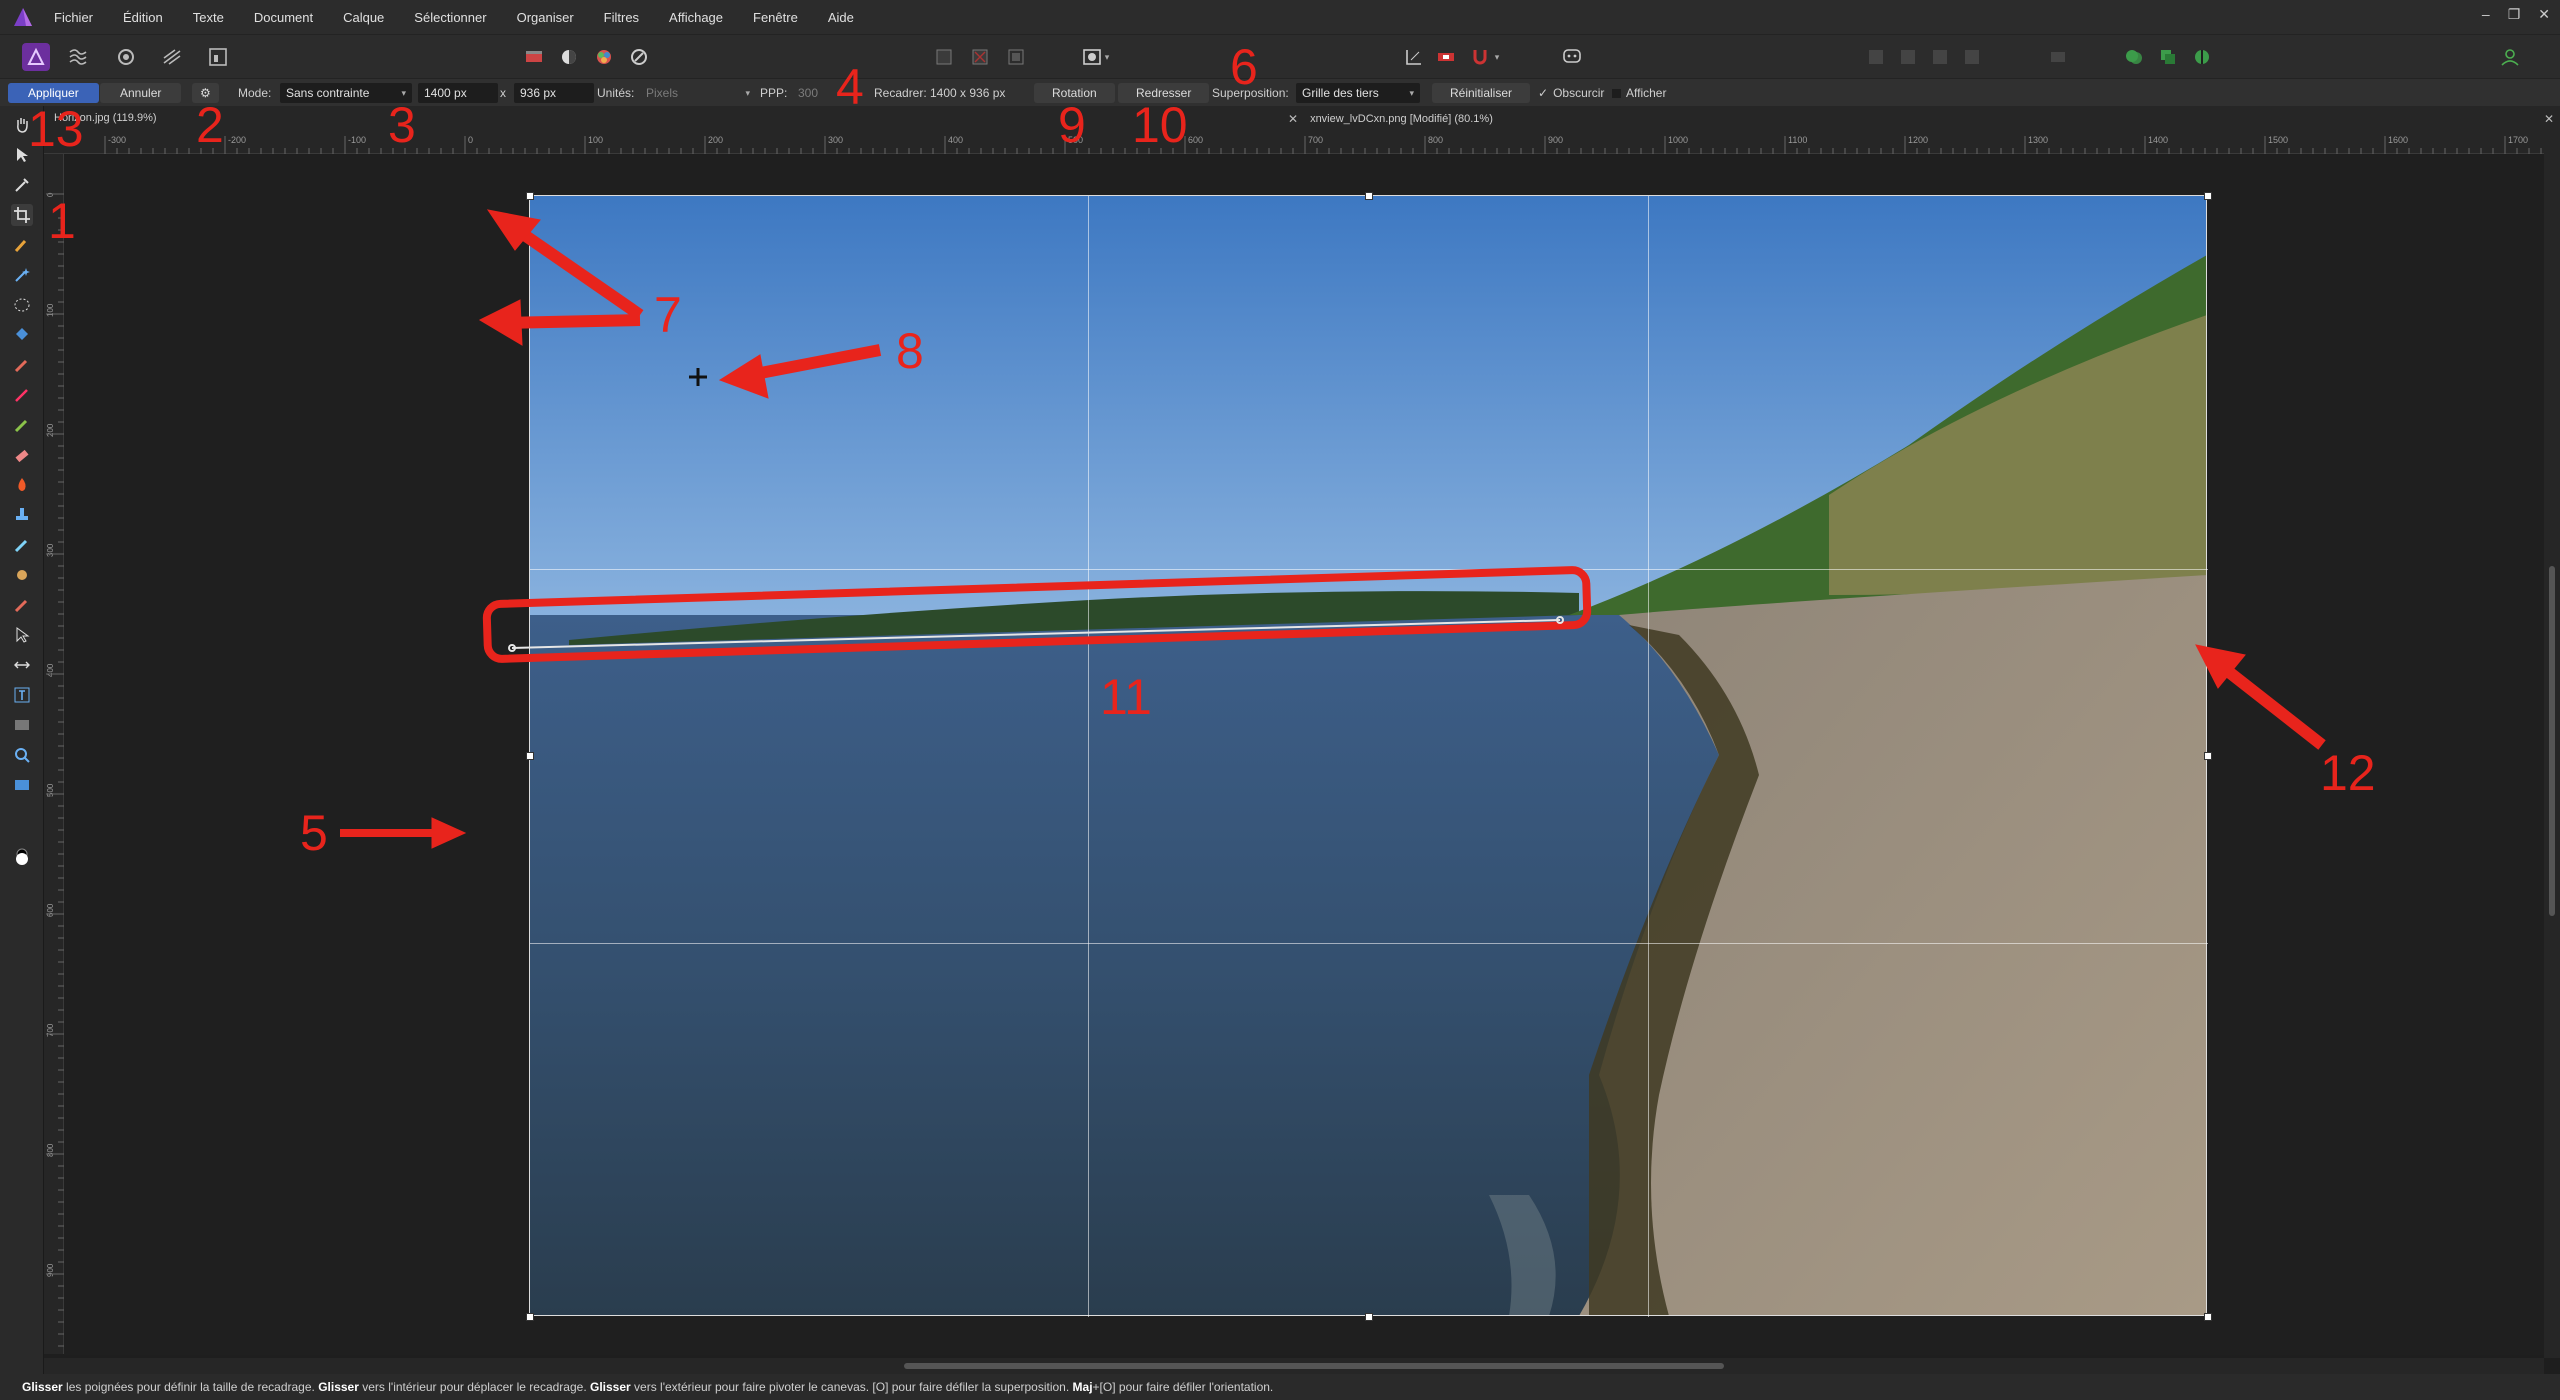 This screenshot has height=1400, width=2560. What do you see at coordinates (141, 93) in the screenshot?
I see `cancel-button: Annuler` at bounding box center [141, 93].